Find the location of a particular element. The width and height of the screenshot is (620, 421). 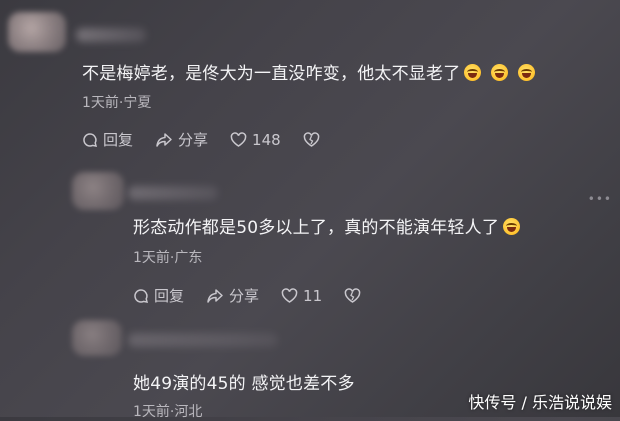

comment-meta: 1天前·广东 is located at coordinates (168, 258).